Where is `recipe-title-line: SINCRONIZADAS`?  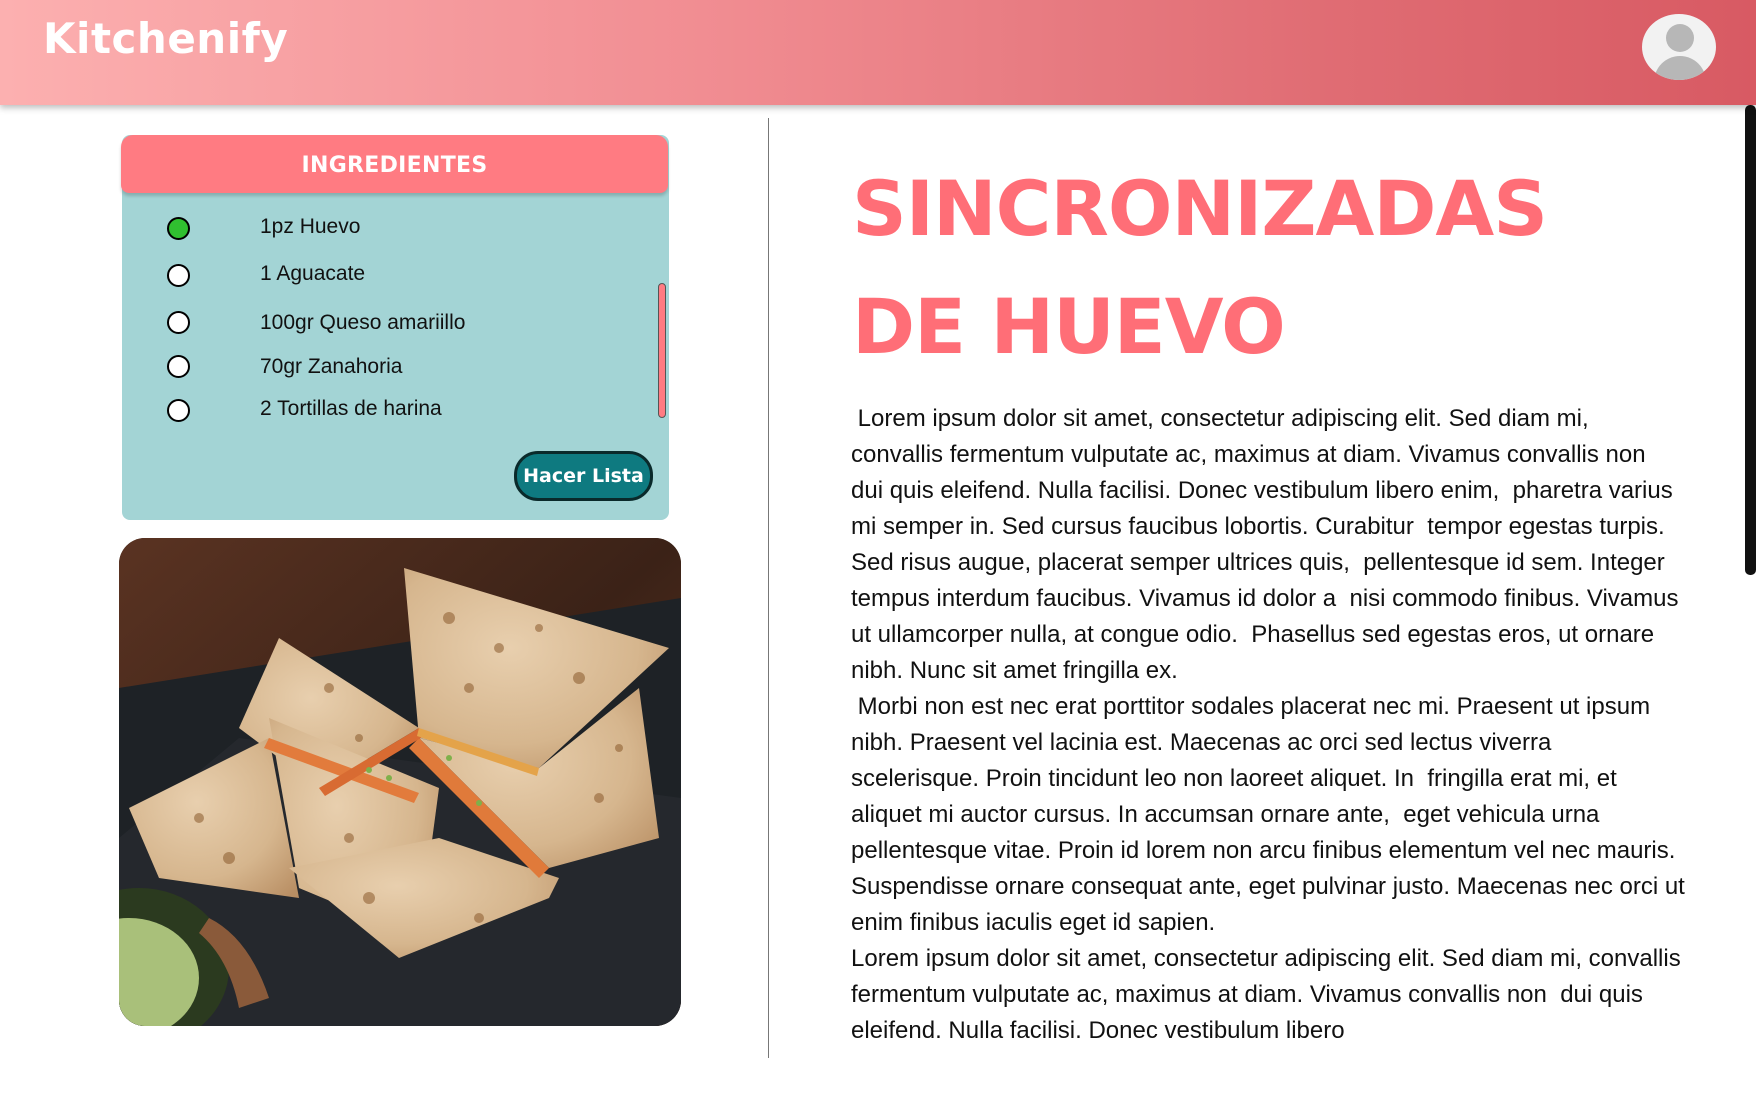 recipe-title-line: SINCRONIZADAS is located at coordinates (1200, 208).